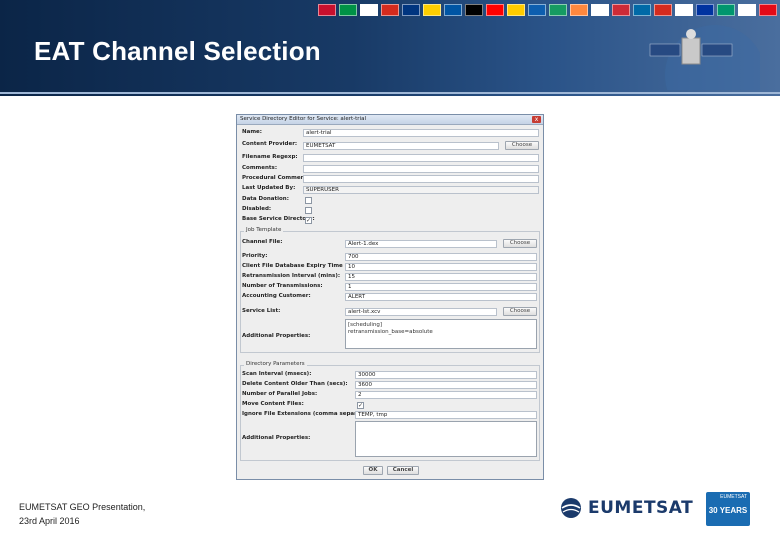  I want to click on number-of-transmissions-field: 1, so click(441, 287).